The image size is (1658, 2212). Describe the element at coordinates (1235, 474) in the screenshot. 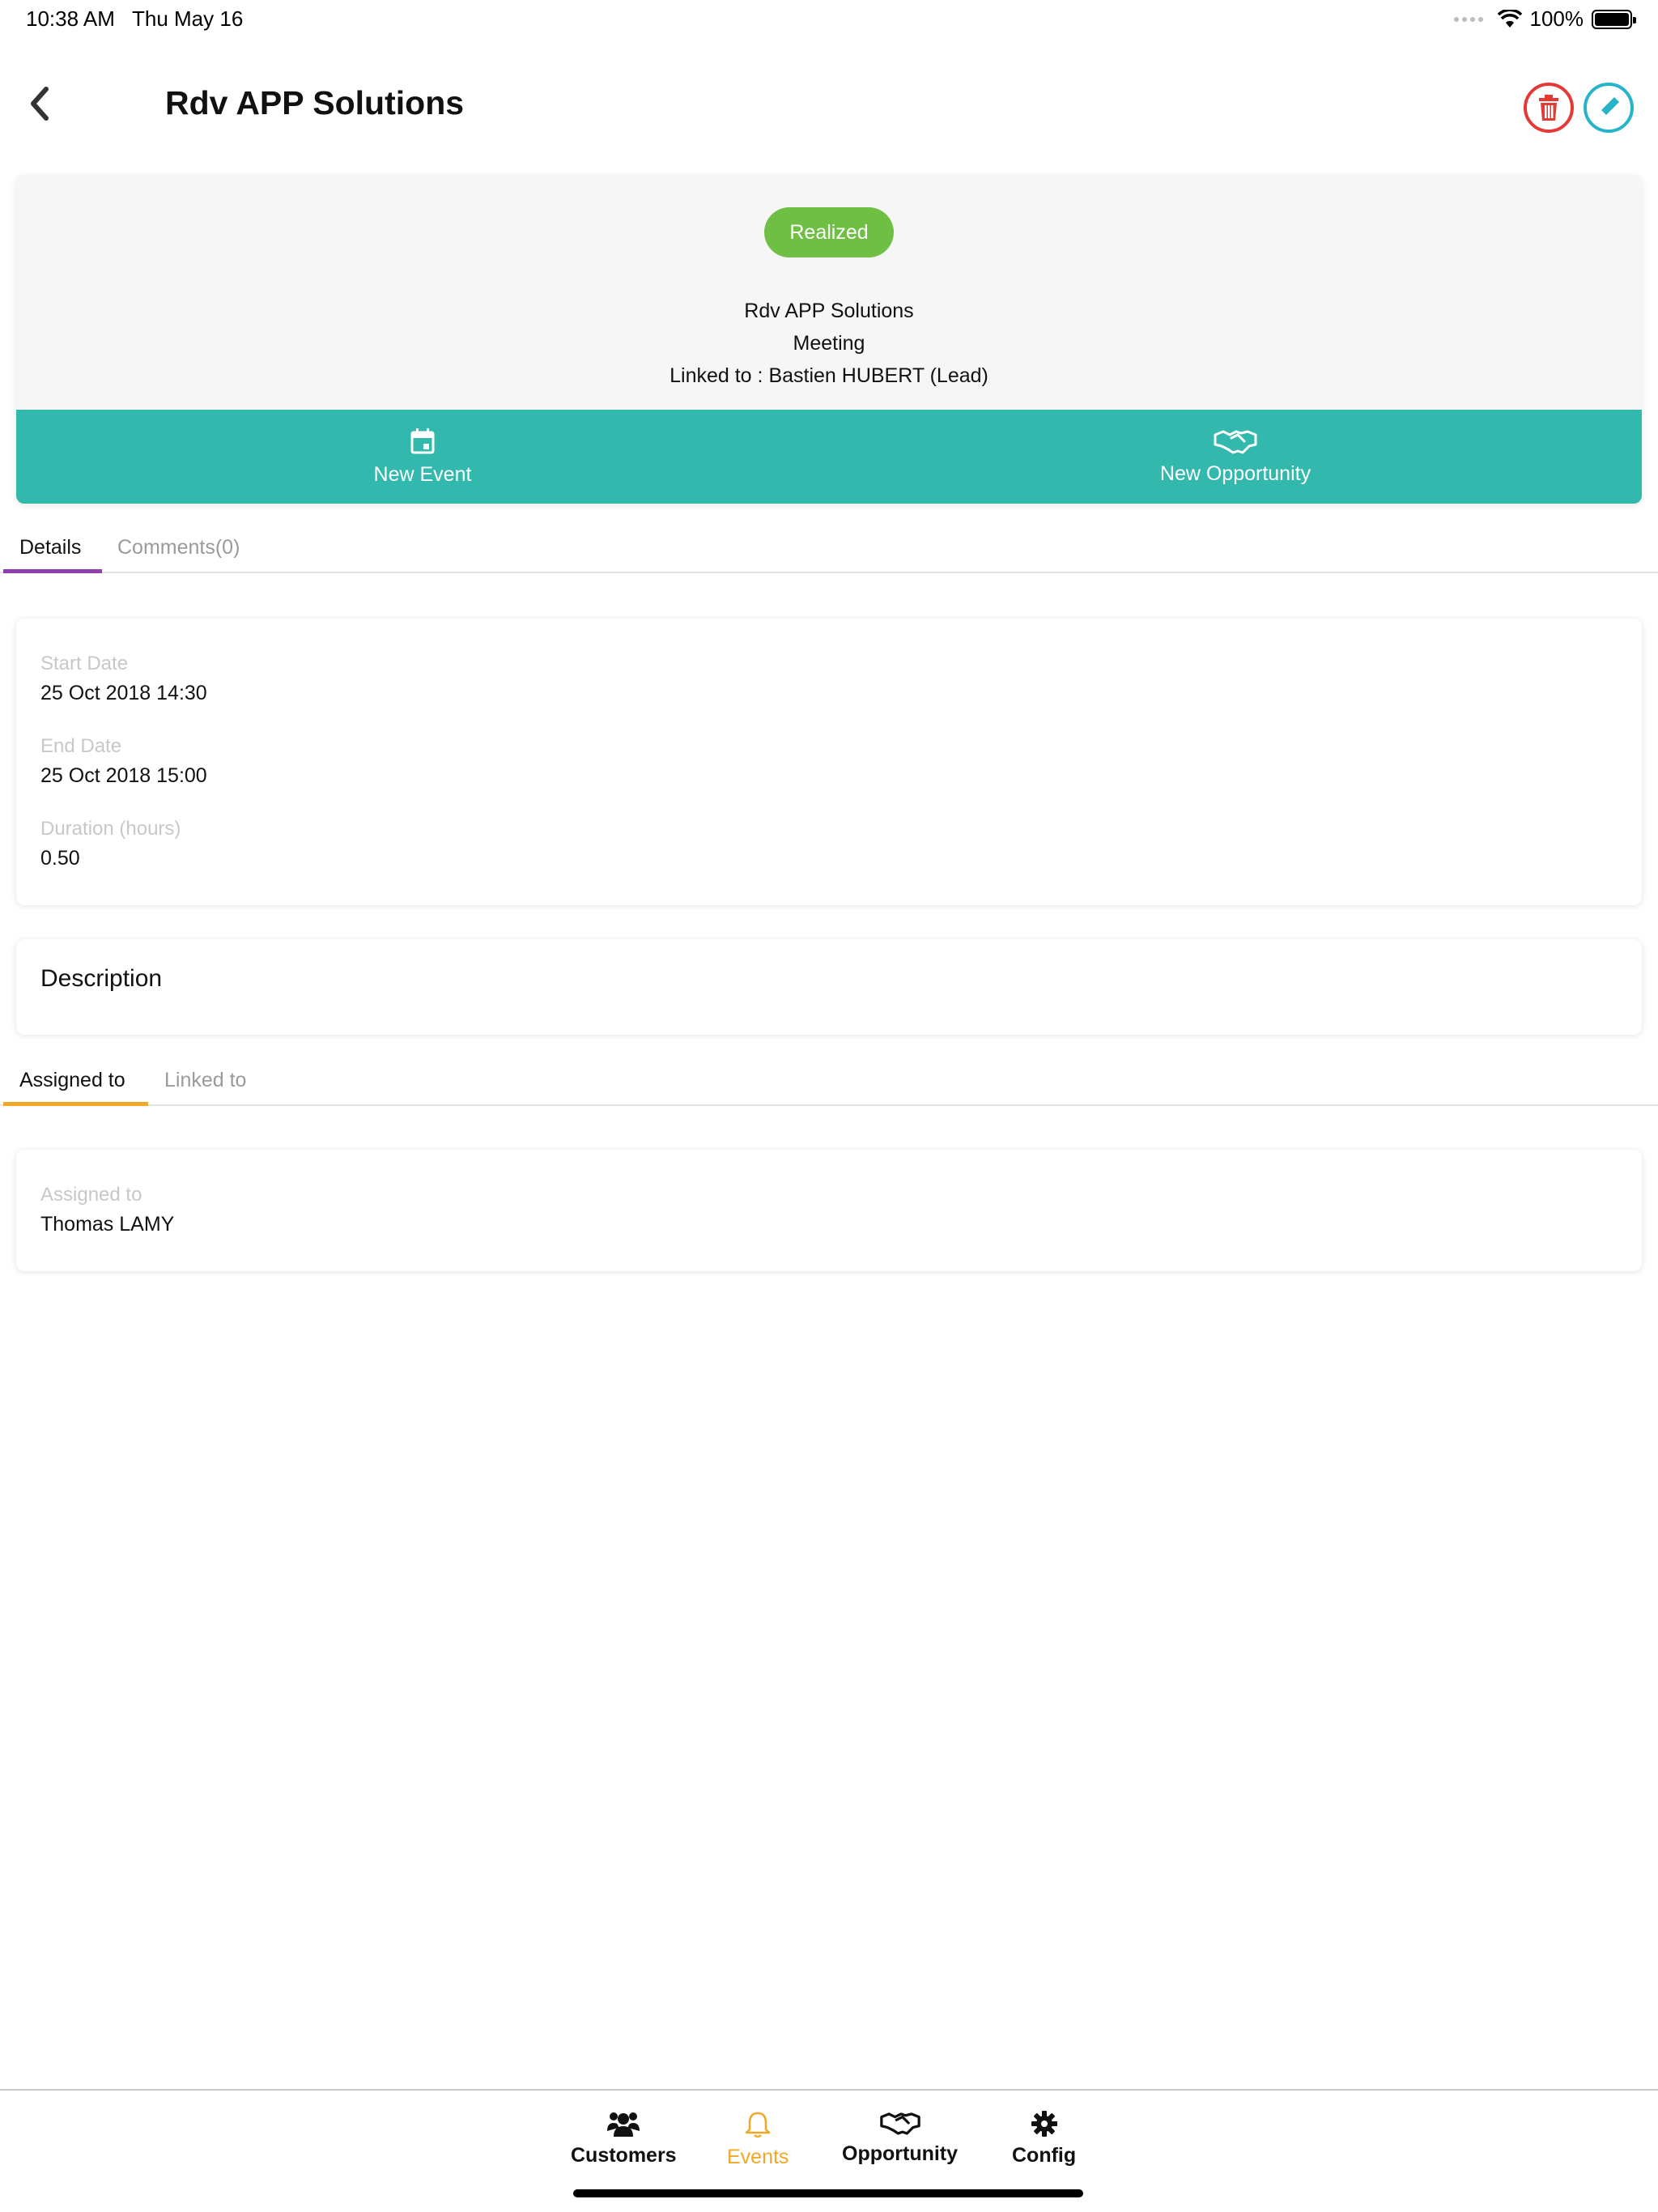

I see `new-opportunity-label: New Opportunity` at that location.